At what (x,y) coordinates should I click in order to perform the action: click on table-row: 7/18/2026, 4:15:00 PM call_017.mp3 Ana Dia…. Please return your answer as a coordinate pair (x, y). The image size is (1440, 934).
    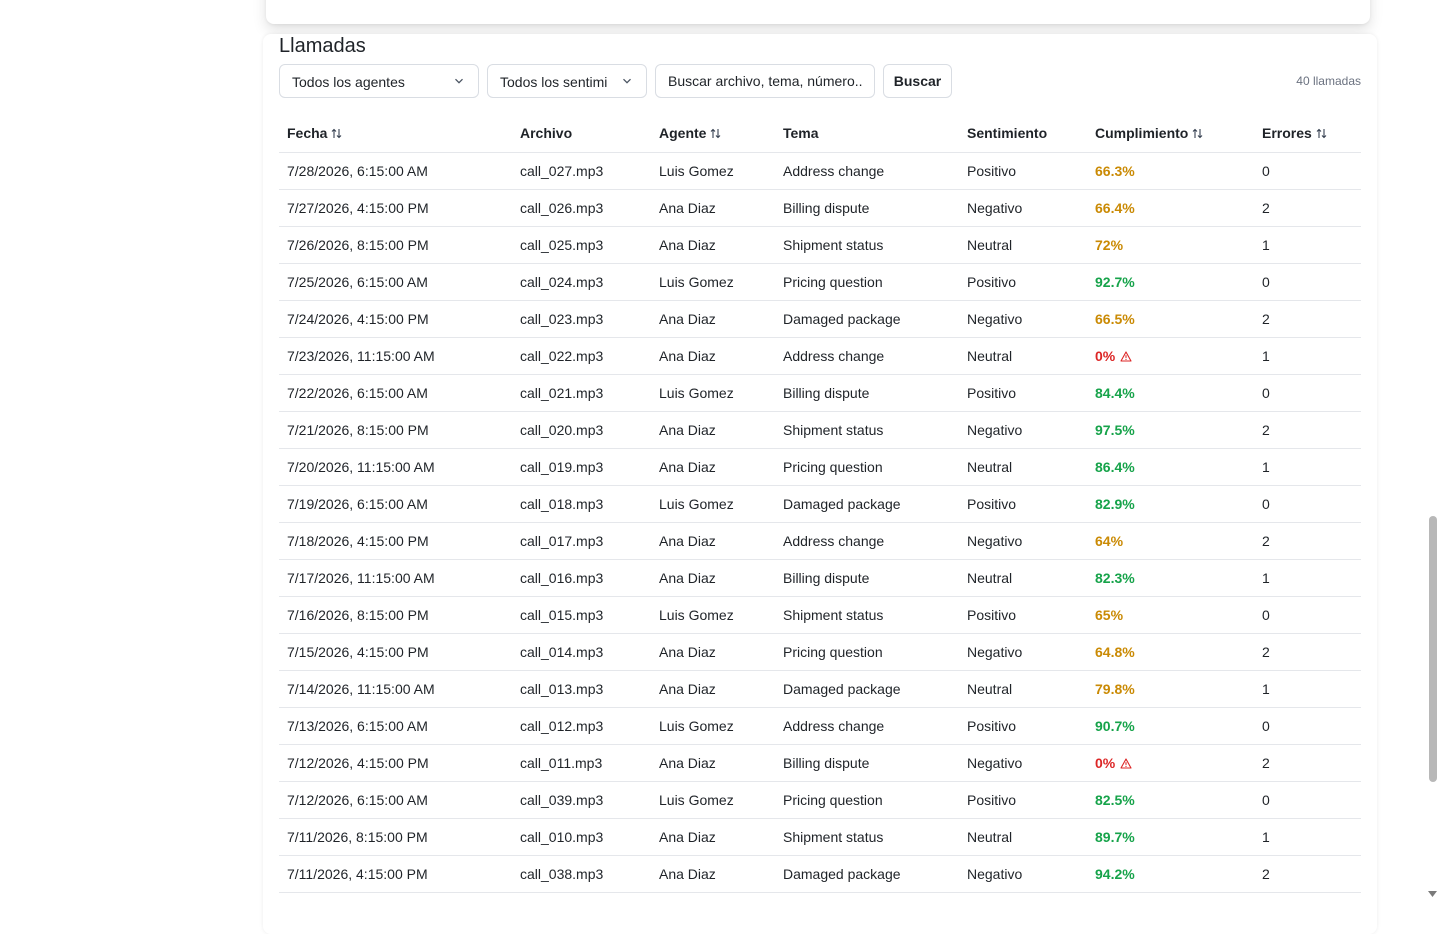
    Looking at the image, I should click on (820, 541).